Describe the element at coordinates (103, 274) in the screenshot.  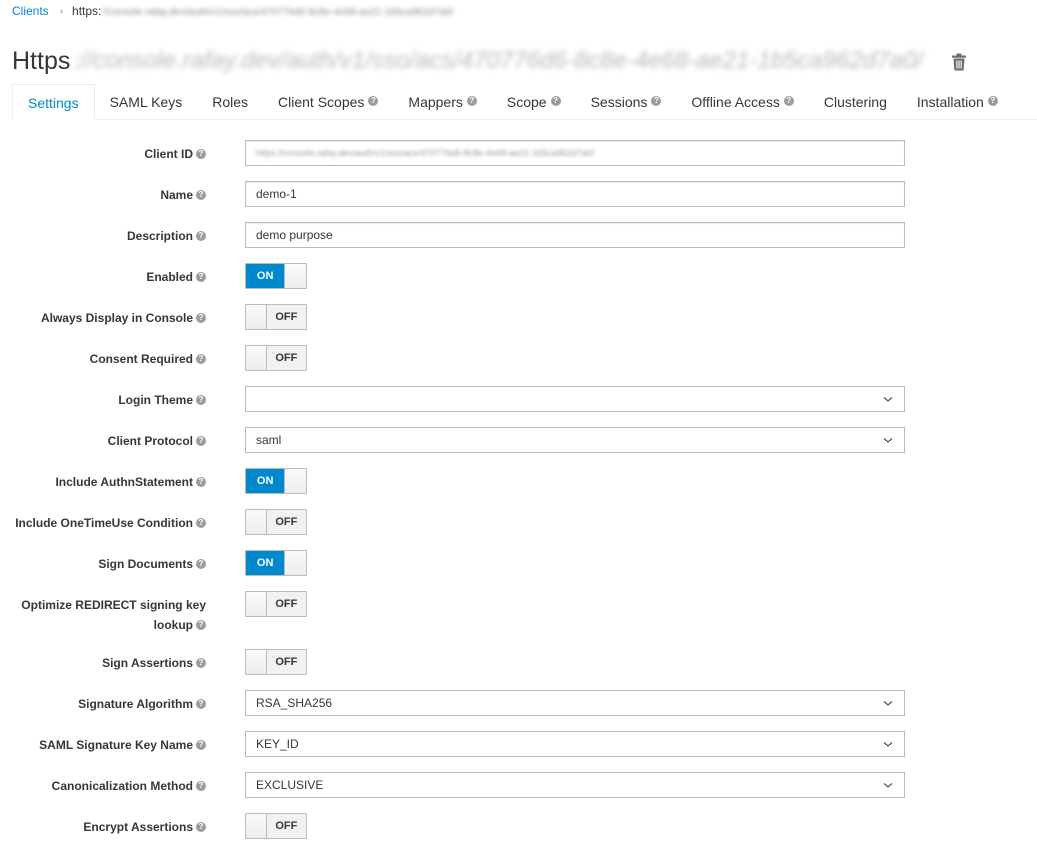
I see `enabled-label: Enabled?` at that location.